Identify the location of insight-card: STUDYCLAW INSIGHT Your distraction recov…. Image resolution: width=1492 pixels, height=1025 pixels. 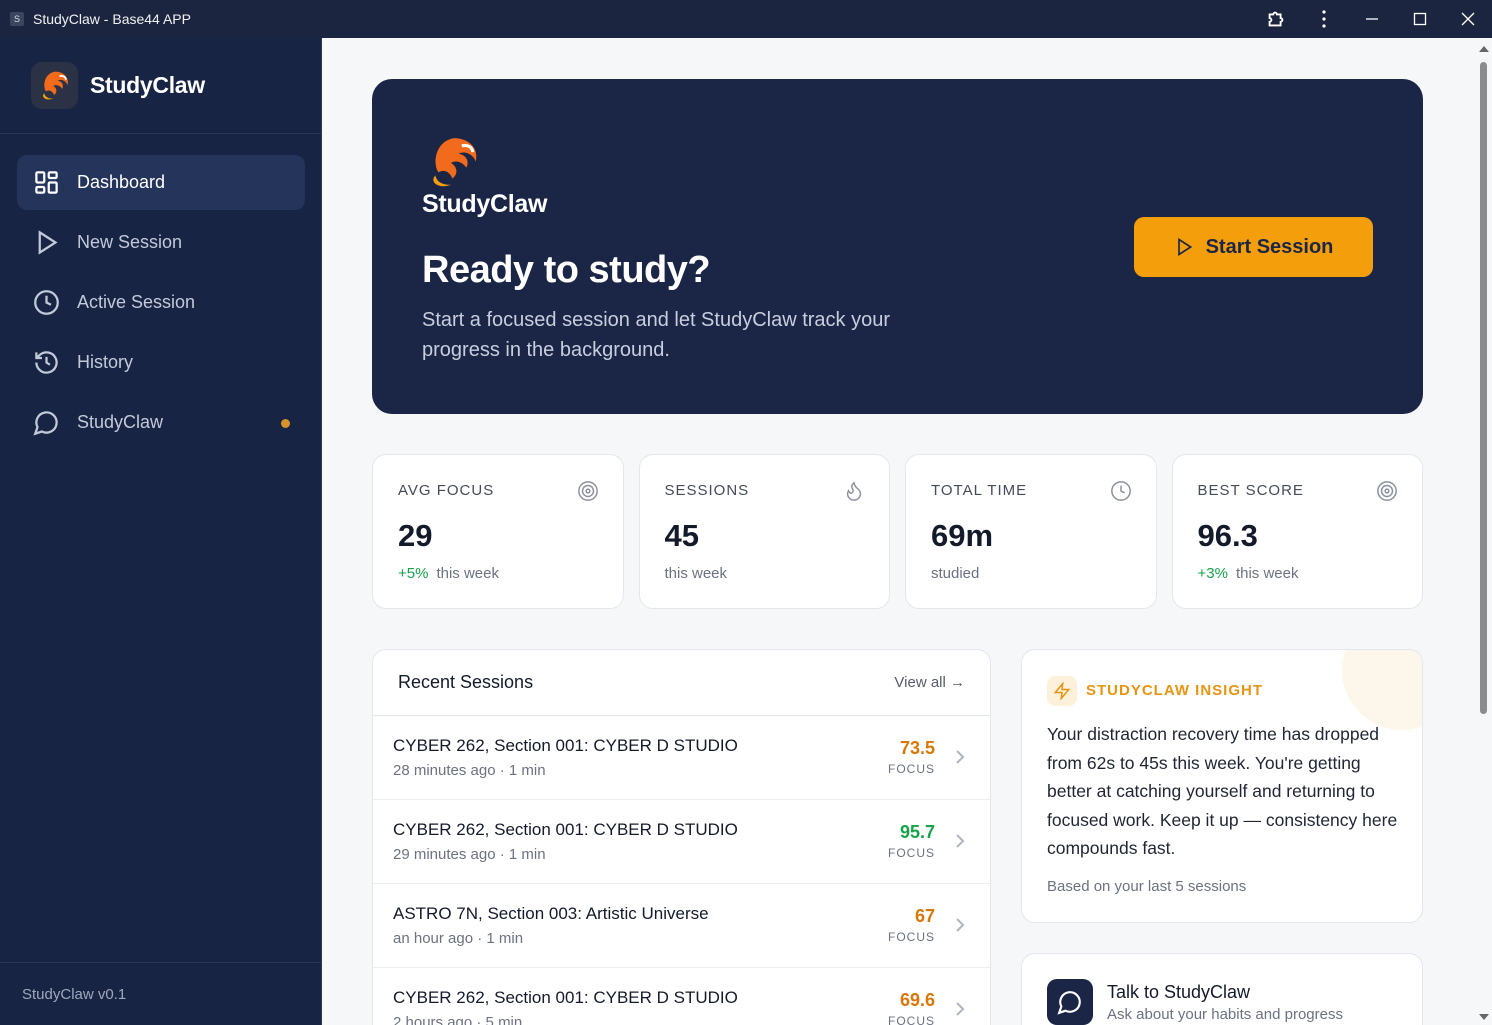
(1222, 786).